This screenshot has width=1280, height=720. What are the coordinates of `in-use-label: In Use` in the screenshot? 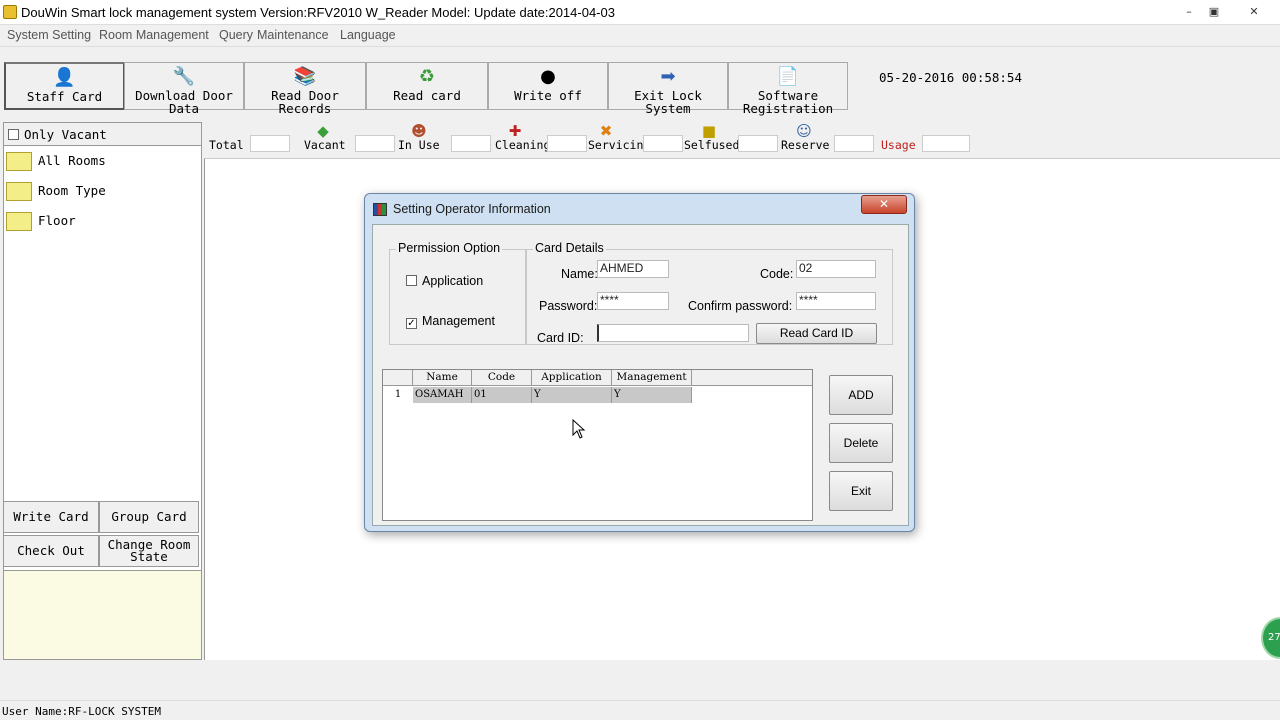 It's located at (419, 145).